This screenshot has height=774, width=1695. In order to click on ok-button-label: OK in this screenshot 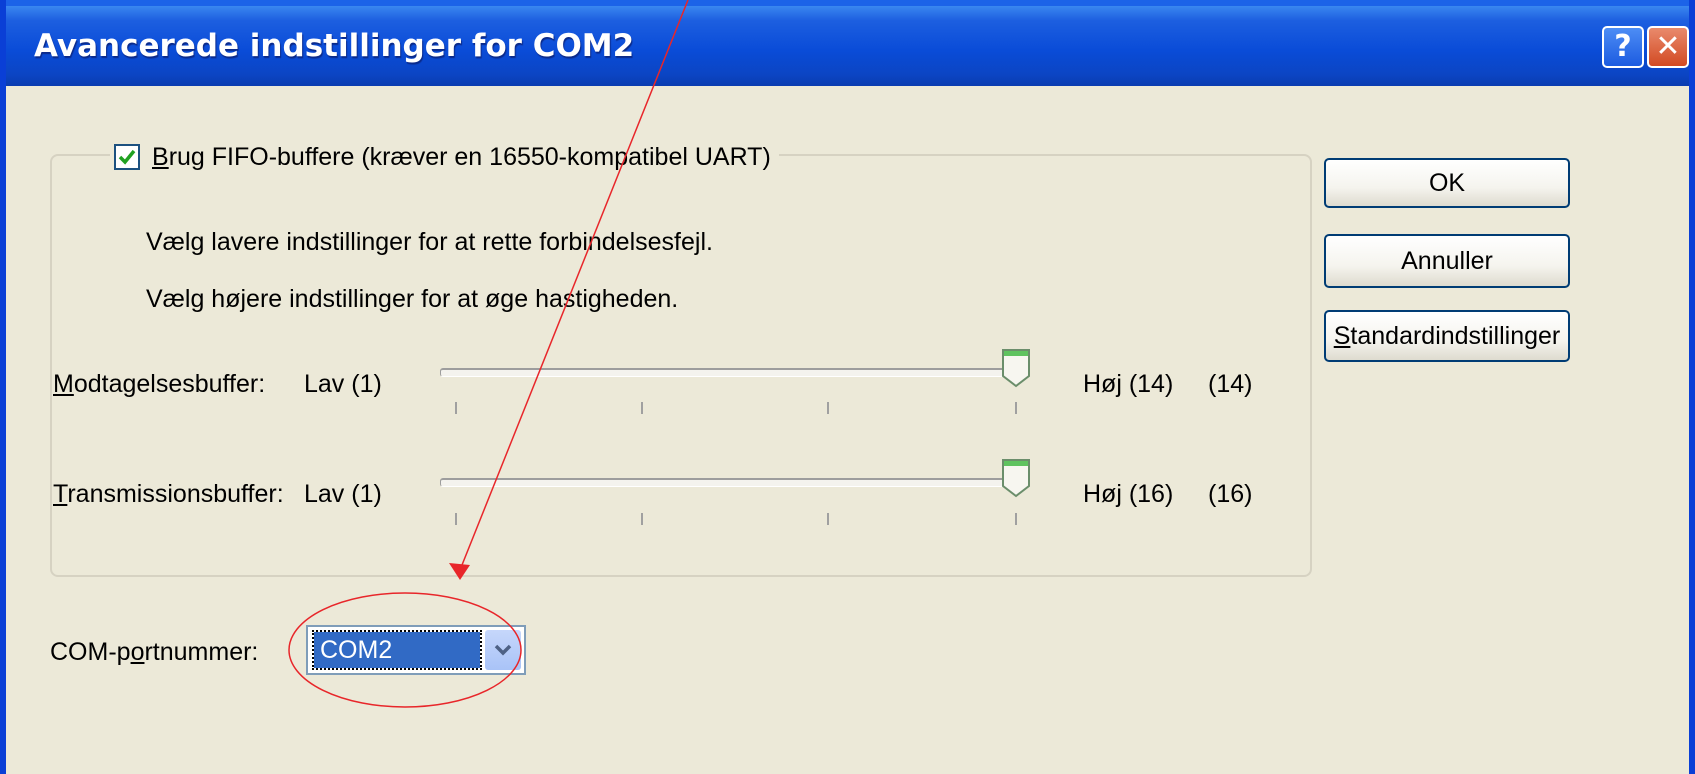, I will do `click(1447, 182)`.